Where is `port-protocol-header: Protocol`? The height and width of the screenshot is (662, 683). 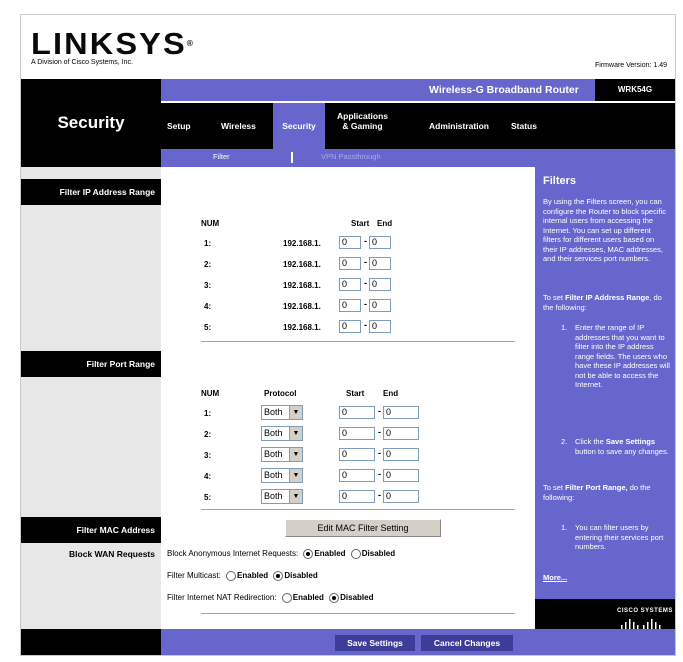 port-protocol-header: Protocol is located at coordinates (280, 393).